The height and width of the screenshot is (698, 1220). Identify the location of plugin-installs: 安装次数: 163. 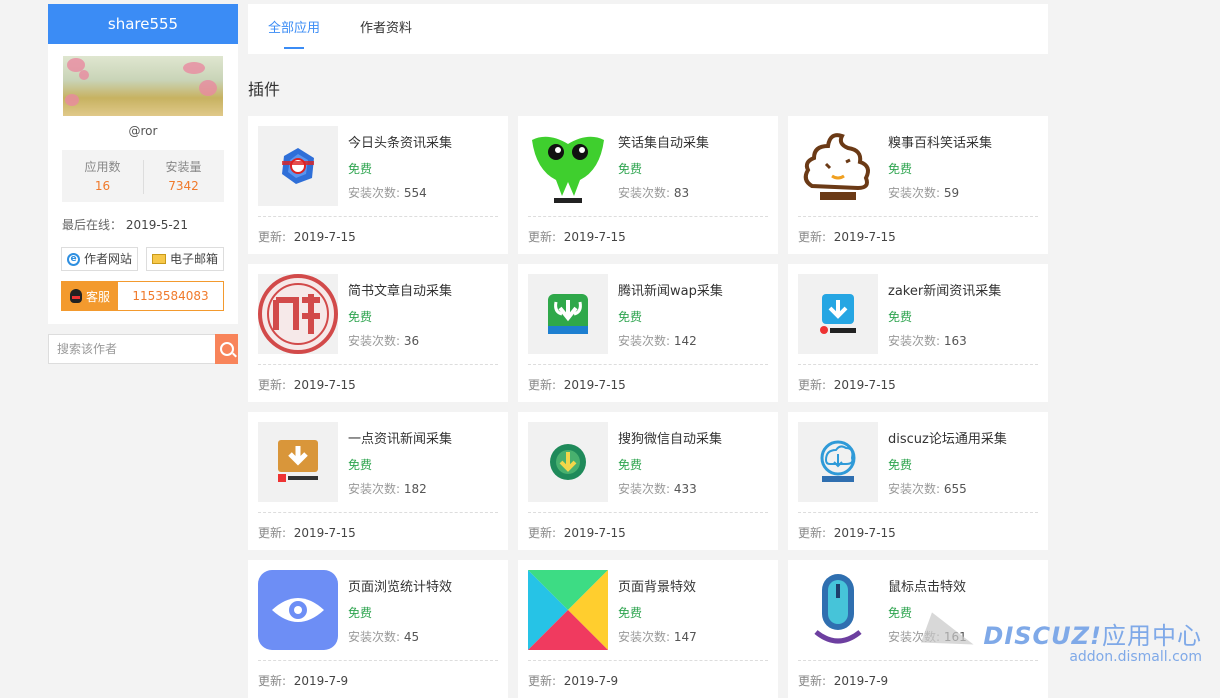
(927, 340).